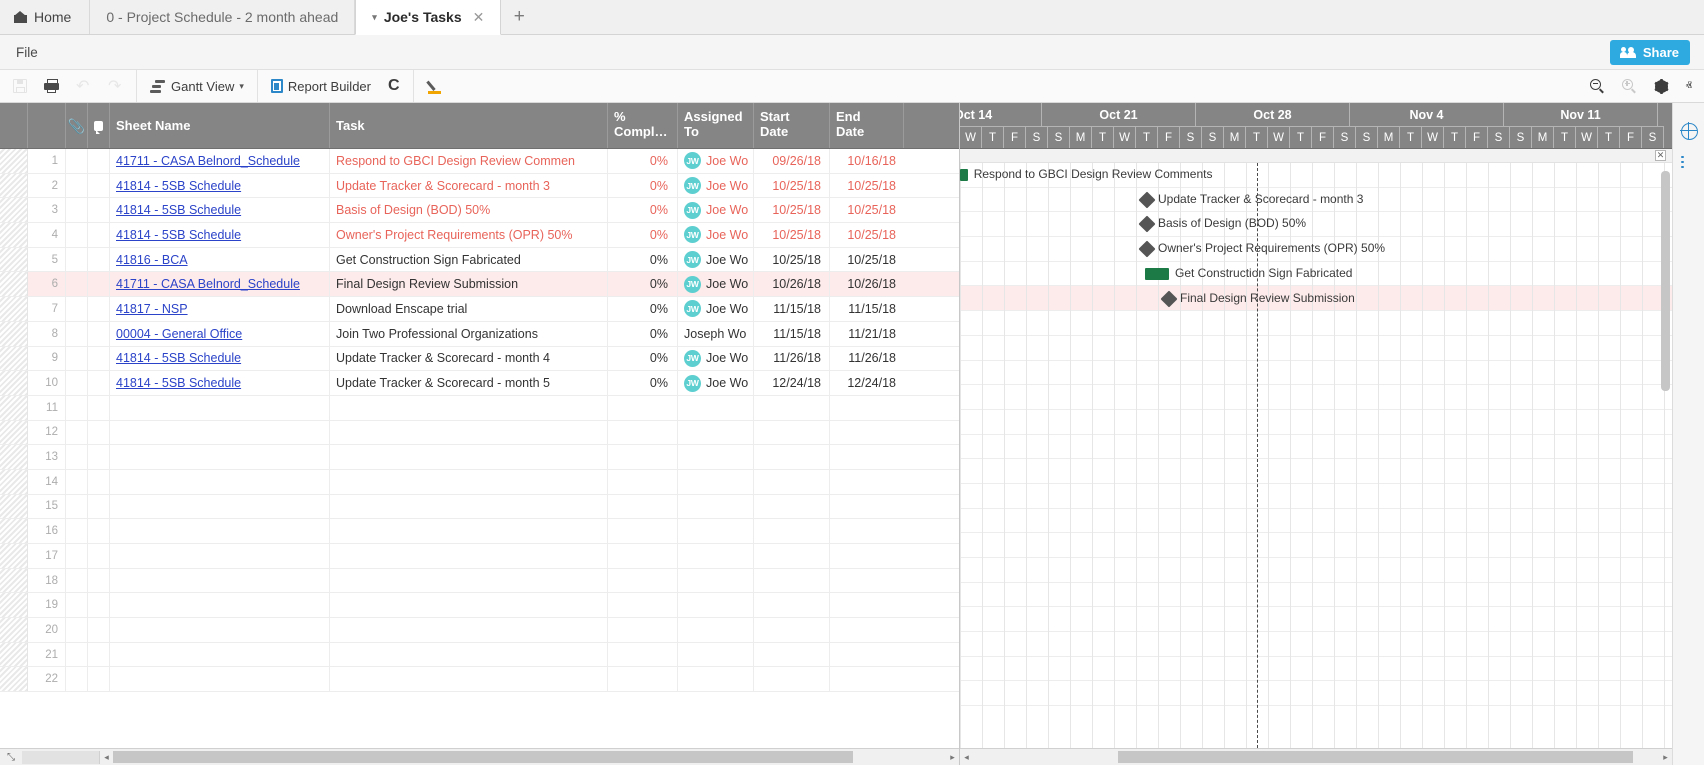  What do you see at coordinates (469, 210) in the screenshot?
I see `task-cell: Basis of Design (BOD) 50%` at bounding box center [469, 210].